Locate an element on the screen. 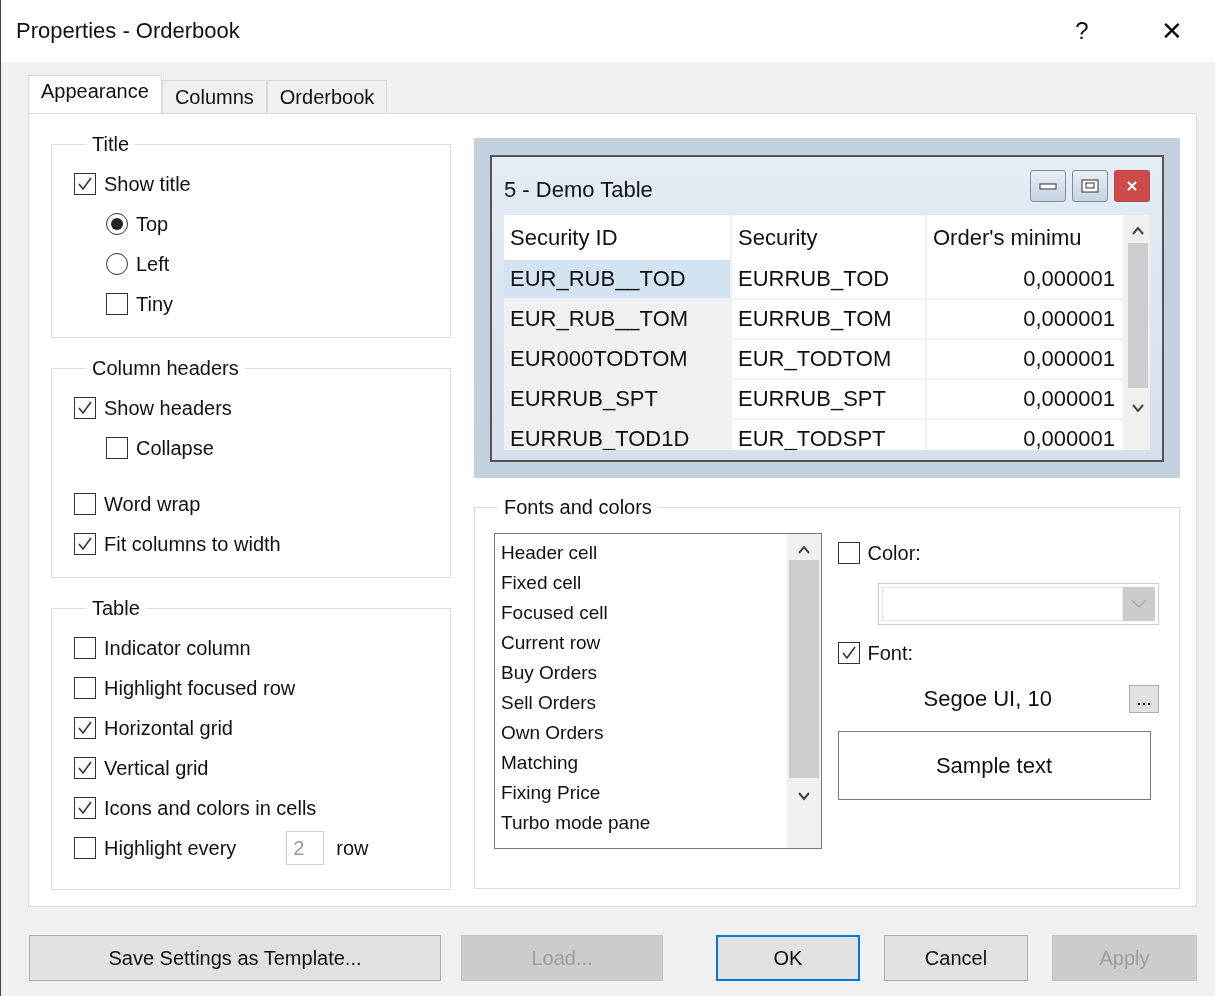 This screenshot has height=996, width=1215. tab: Columns is located at coordinates (214, 96).